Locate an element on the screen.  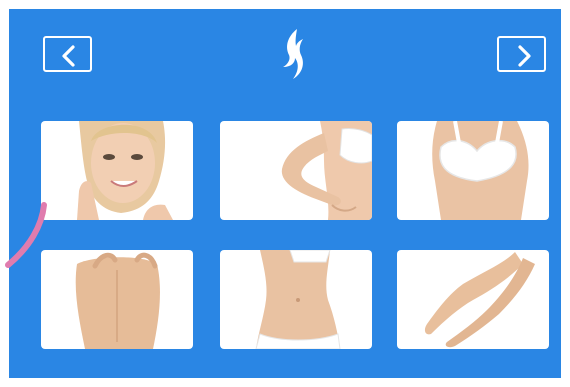
arm-area-tile is located at coordinates (296, 170).